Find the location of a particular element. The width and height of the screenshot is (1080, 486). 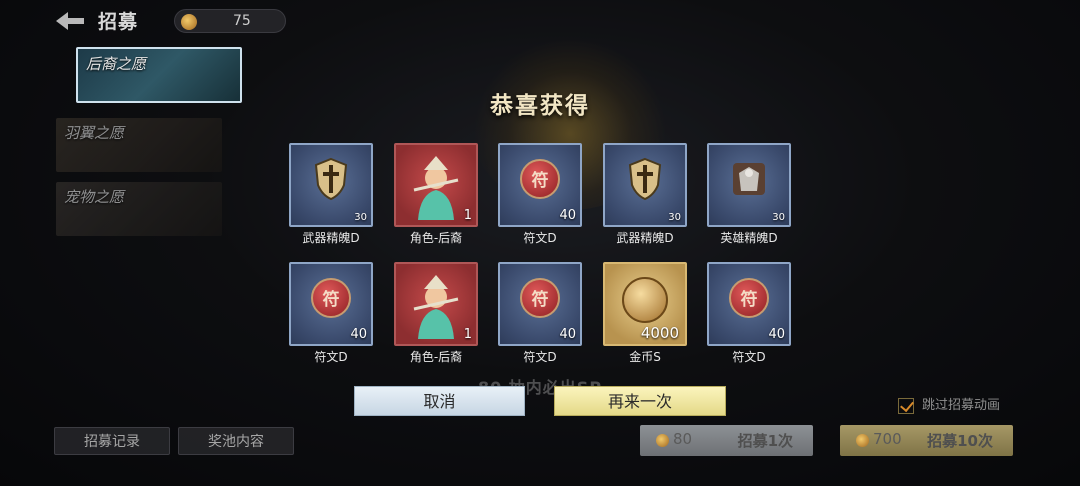

armor-icon is located at coordinates (749, 181).